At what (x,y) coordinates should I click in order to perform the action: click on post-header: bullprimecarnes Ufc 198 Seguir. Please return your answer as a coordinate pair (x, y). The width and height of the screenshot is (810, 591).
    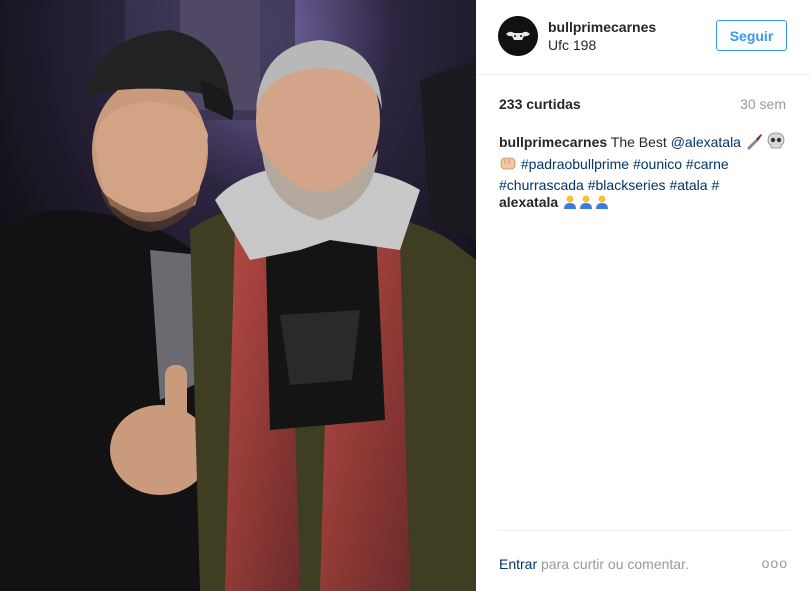
    Looking at the image, I should click on (643, 37).